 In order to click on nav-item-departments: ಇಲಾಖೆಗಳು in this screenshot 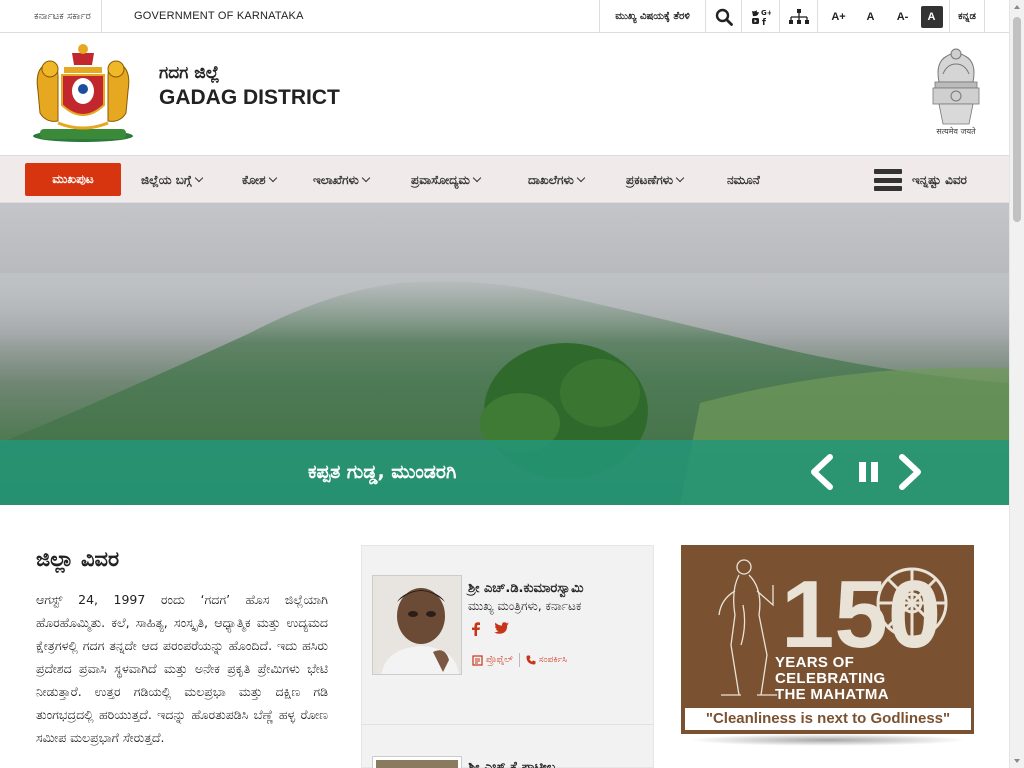, I will do `click(342, 180)`.